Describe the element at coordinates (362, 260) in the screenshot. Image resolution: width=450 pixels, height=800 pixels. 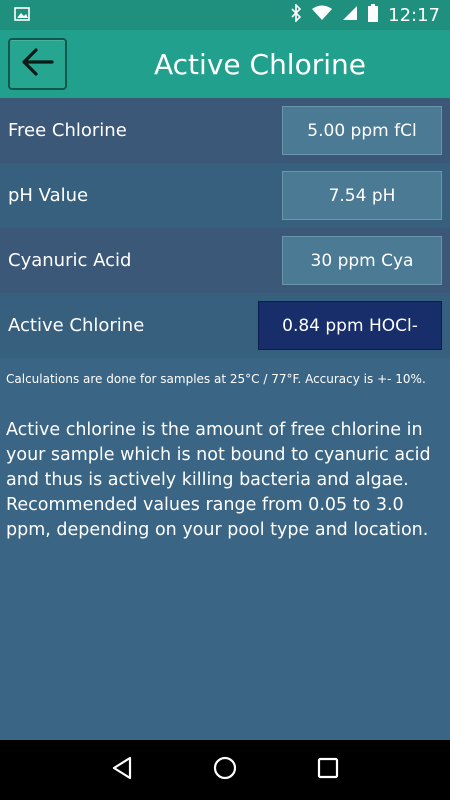
I see `cyanuric-acid-input: 30 ppm Cya` at that location.